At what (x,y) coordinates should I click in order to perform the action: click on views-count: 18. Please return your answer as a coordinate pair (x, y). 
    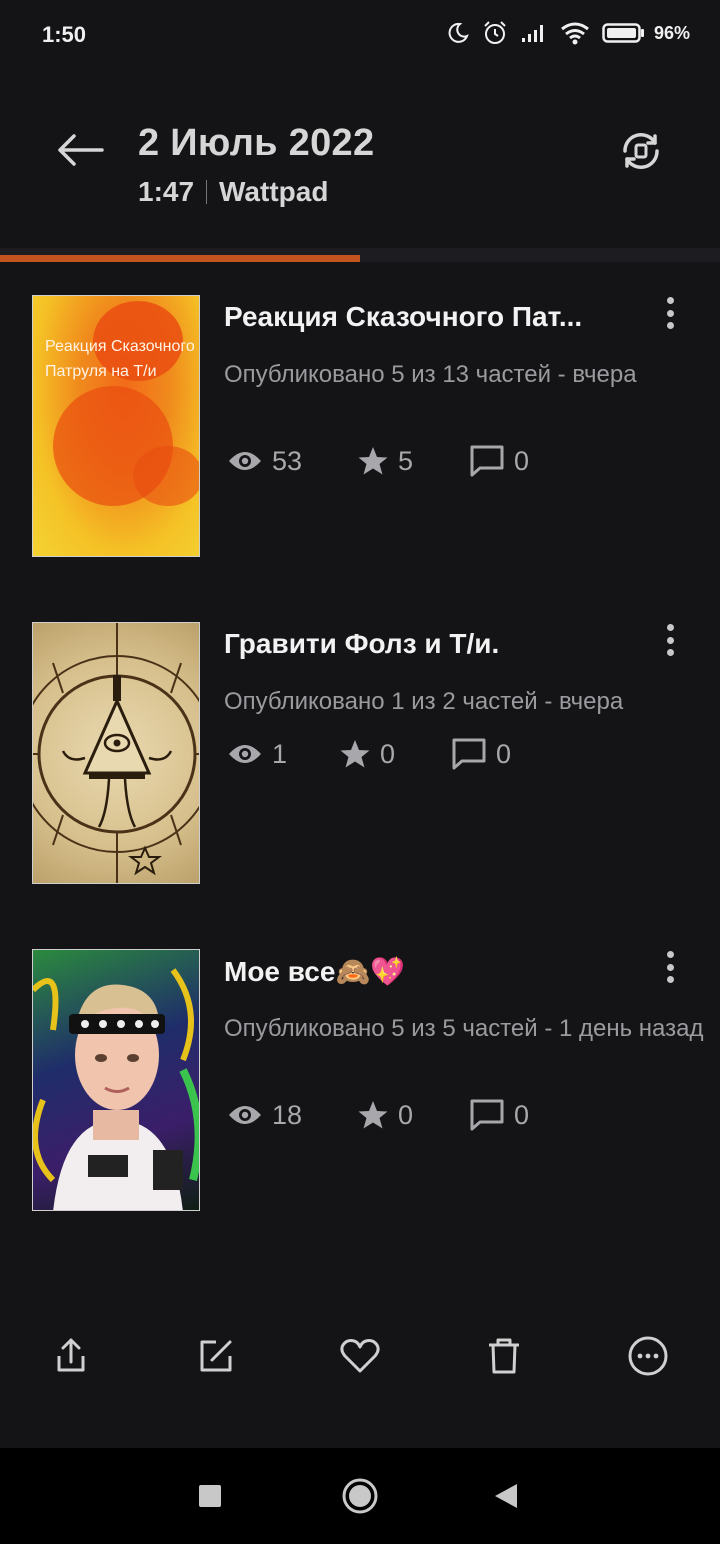
    Looking at the image, I should click on (287, 1114).